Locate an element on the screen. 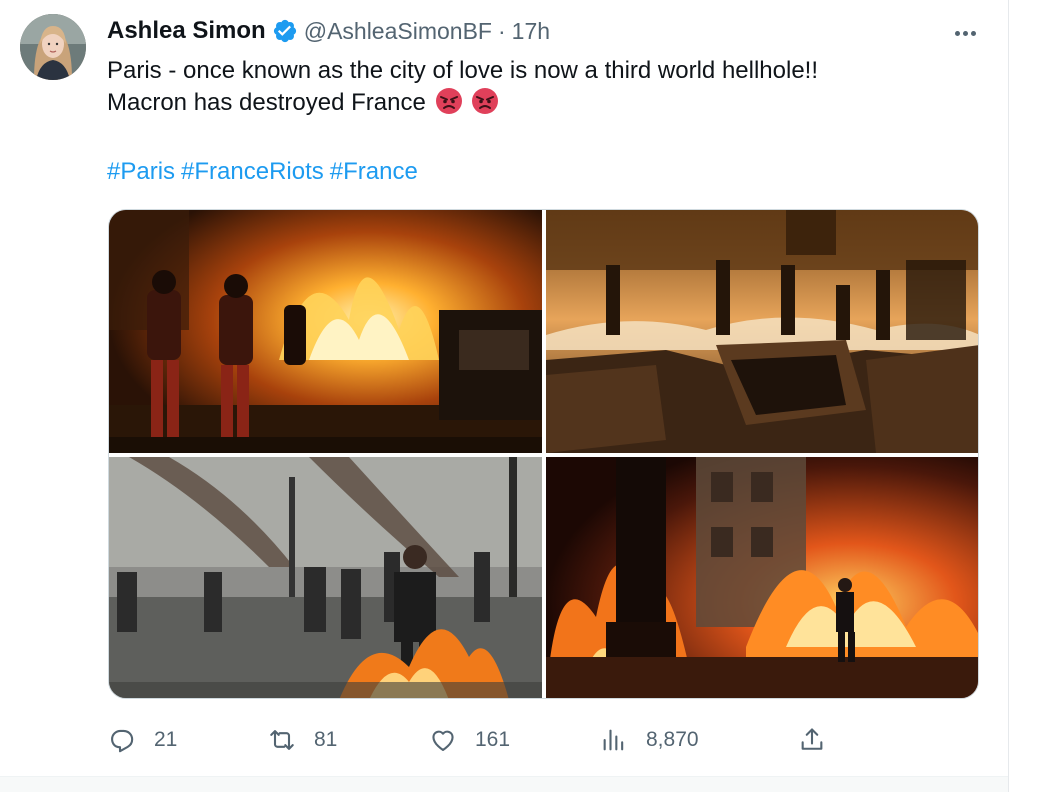  author-handle: @AshleaSimonBF is located at coordinates (398, 31).